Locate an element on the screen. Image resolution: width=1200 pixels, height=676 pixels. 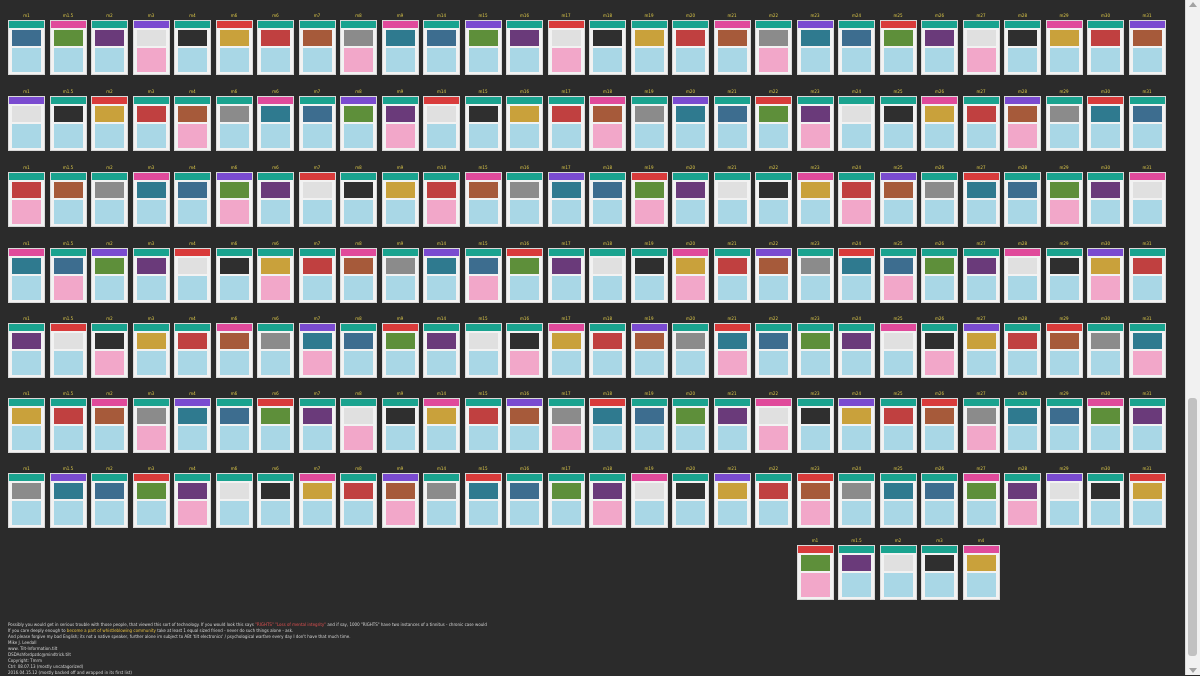
footer-highlight: "RIGHTS" "Loss of mental integrity" is located at coordinates (290, 624).